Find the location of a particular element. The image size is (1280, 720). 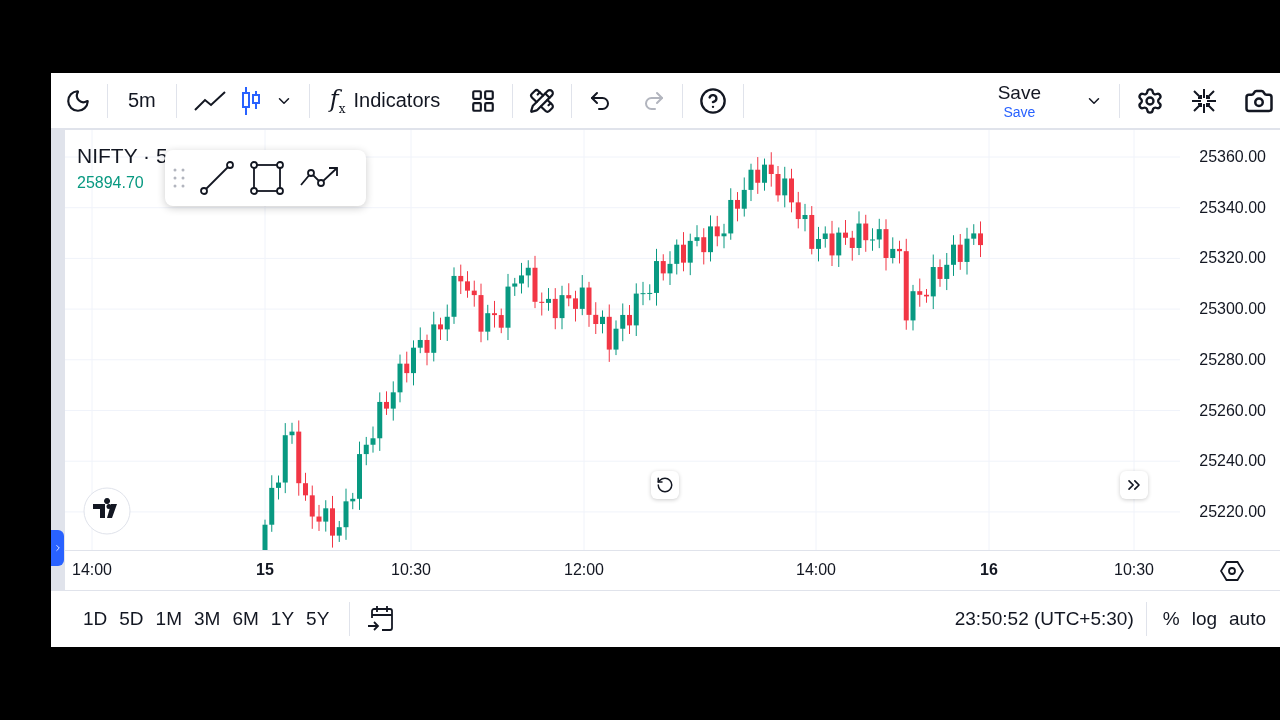

range-button: 5Y is located at coordinates (318, 619).